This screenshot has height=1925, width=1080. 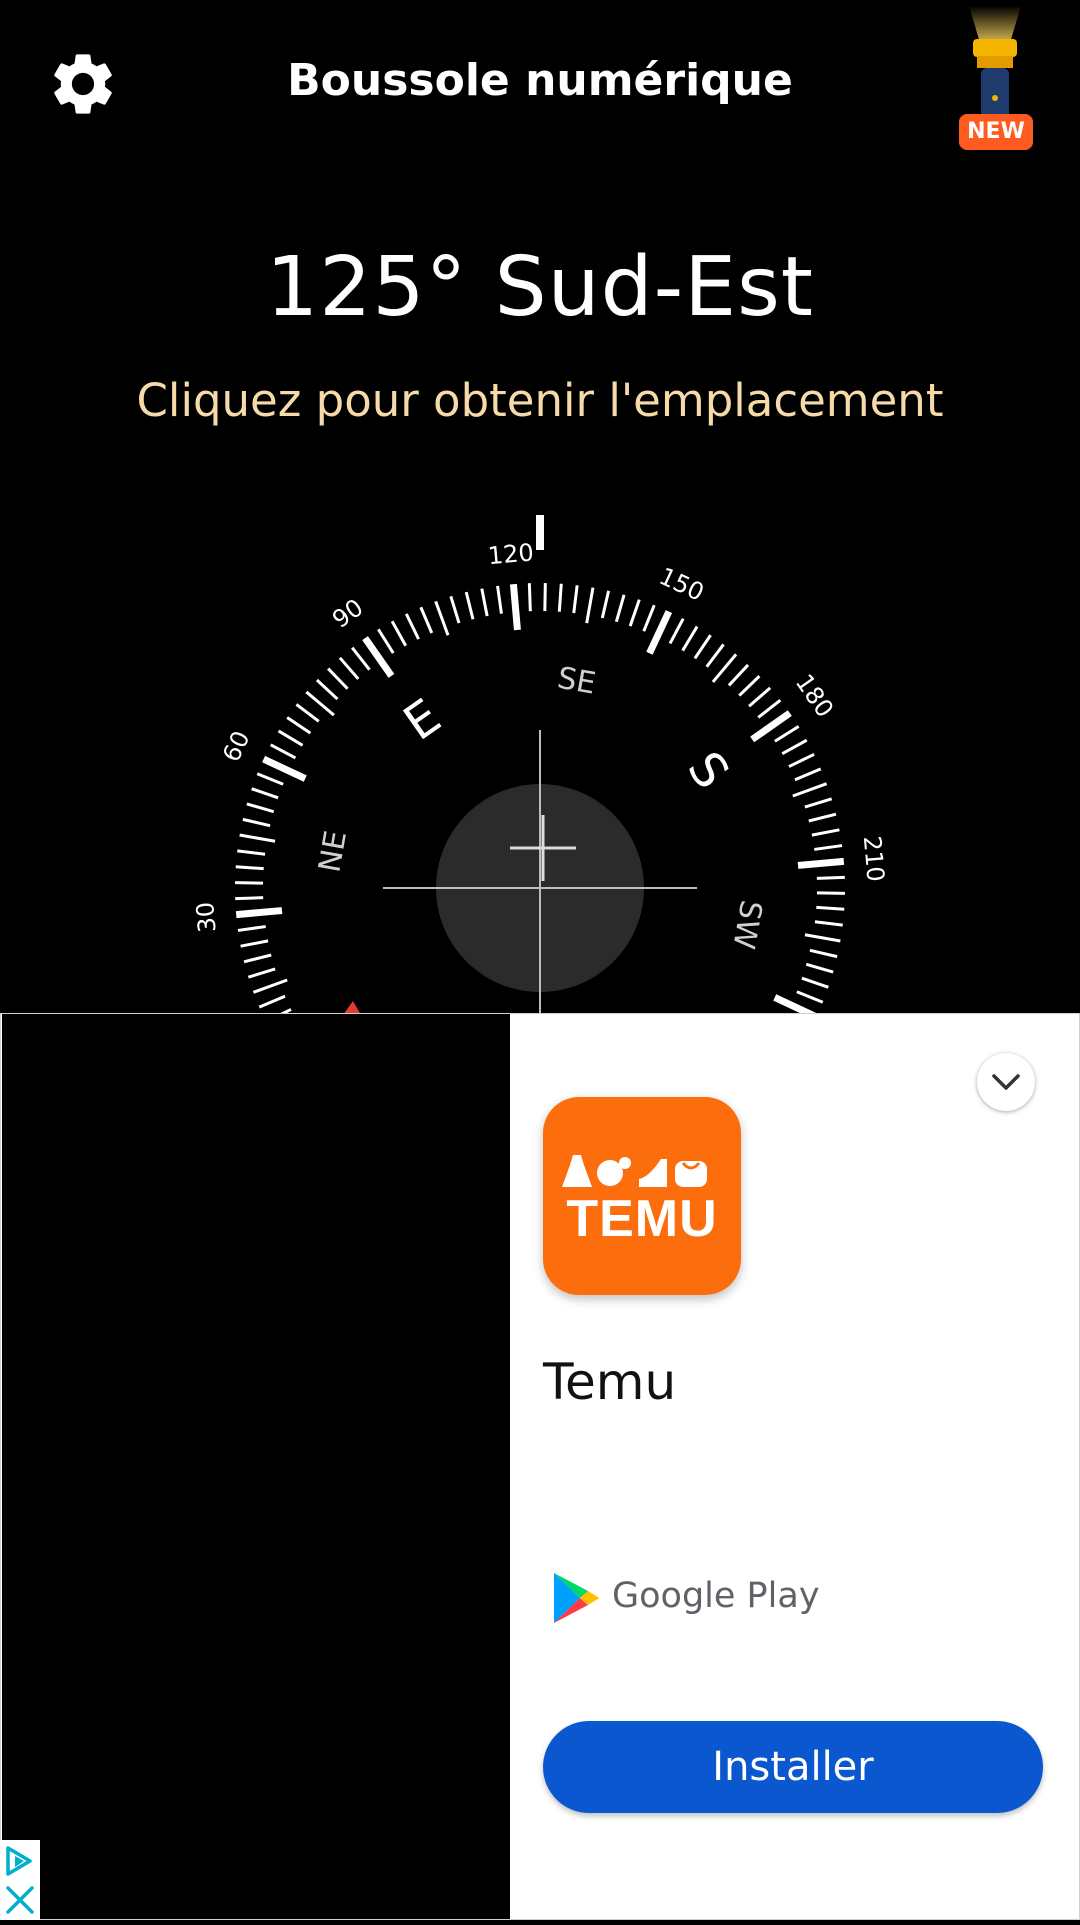 What do you see at coordinates (206, 917) in the screenshot?
I see `dial-degree-label: 30` at bounding box center [206, 917].